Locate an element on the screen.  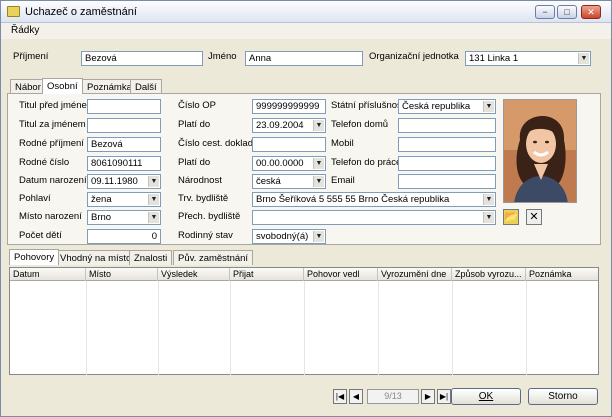
birth-date-label: Datum narození is located at coordinates (53, 180).